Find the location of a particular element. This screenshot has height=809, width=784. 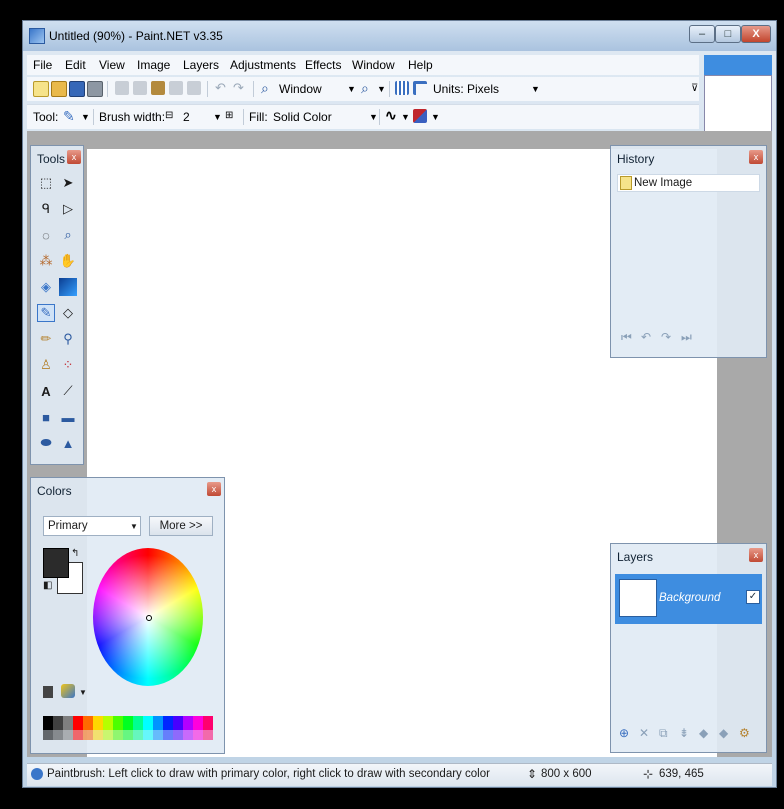

gradient-icon is located at coordinates (68, 287).